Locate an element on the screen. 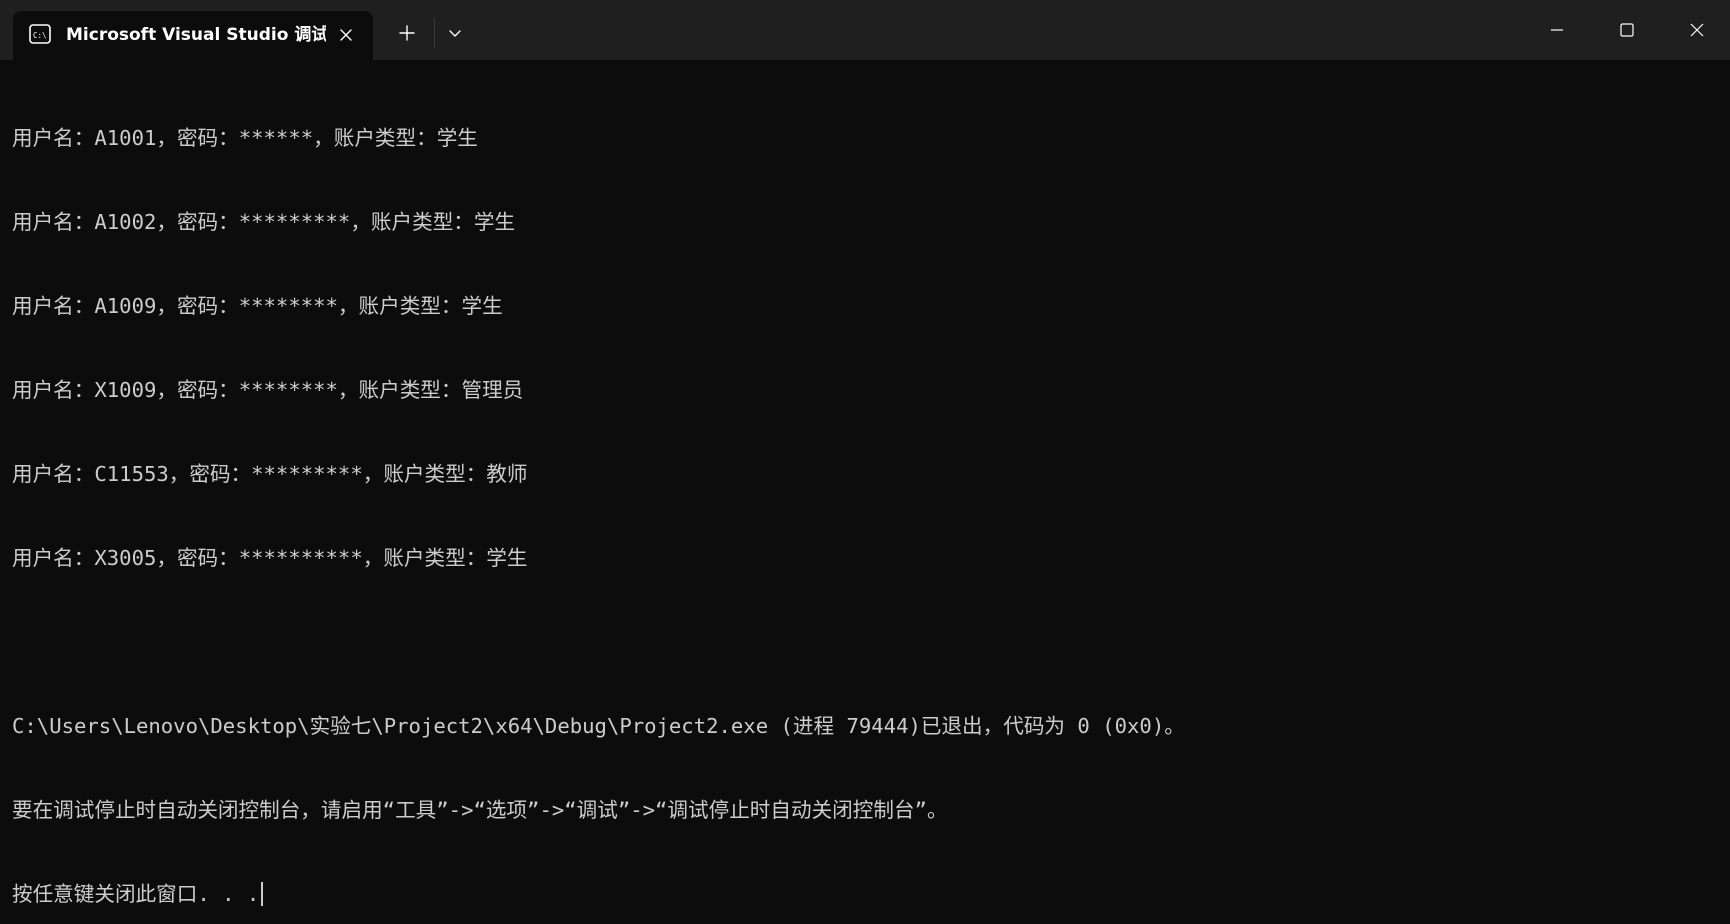 Image resolution: width=1730 pixels, height=924 pixels. console-line: 用户名：X1009，密码：********，账户类型：管理员 is located at coordinates (268, 390).